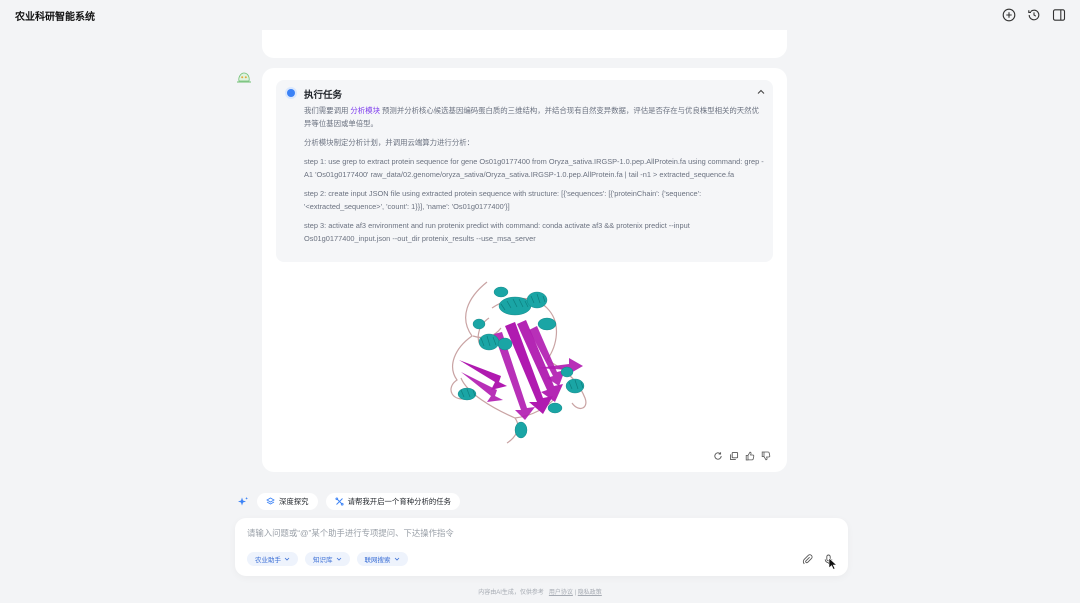  I want to click on suggestion-deep-explore: 深度探究, so click(287, 501).